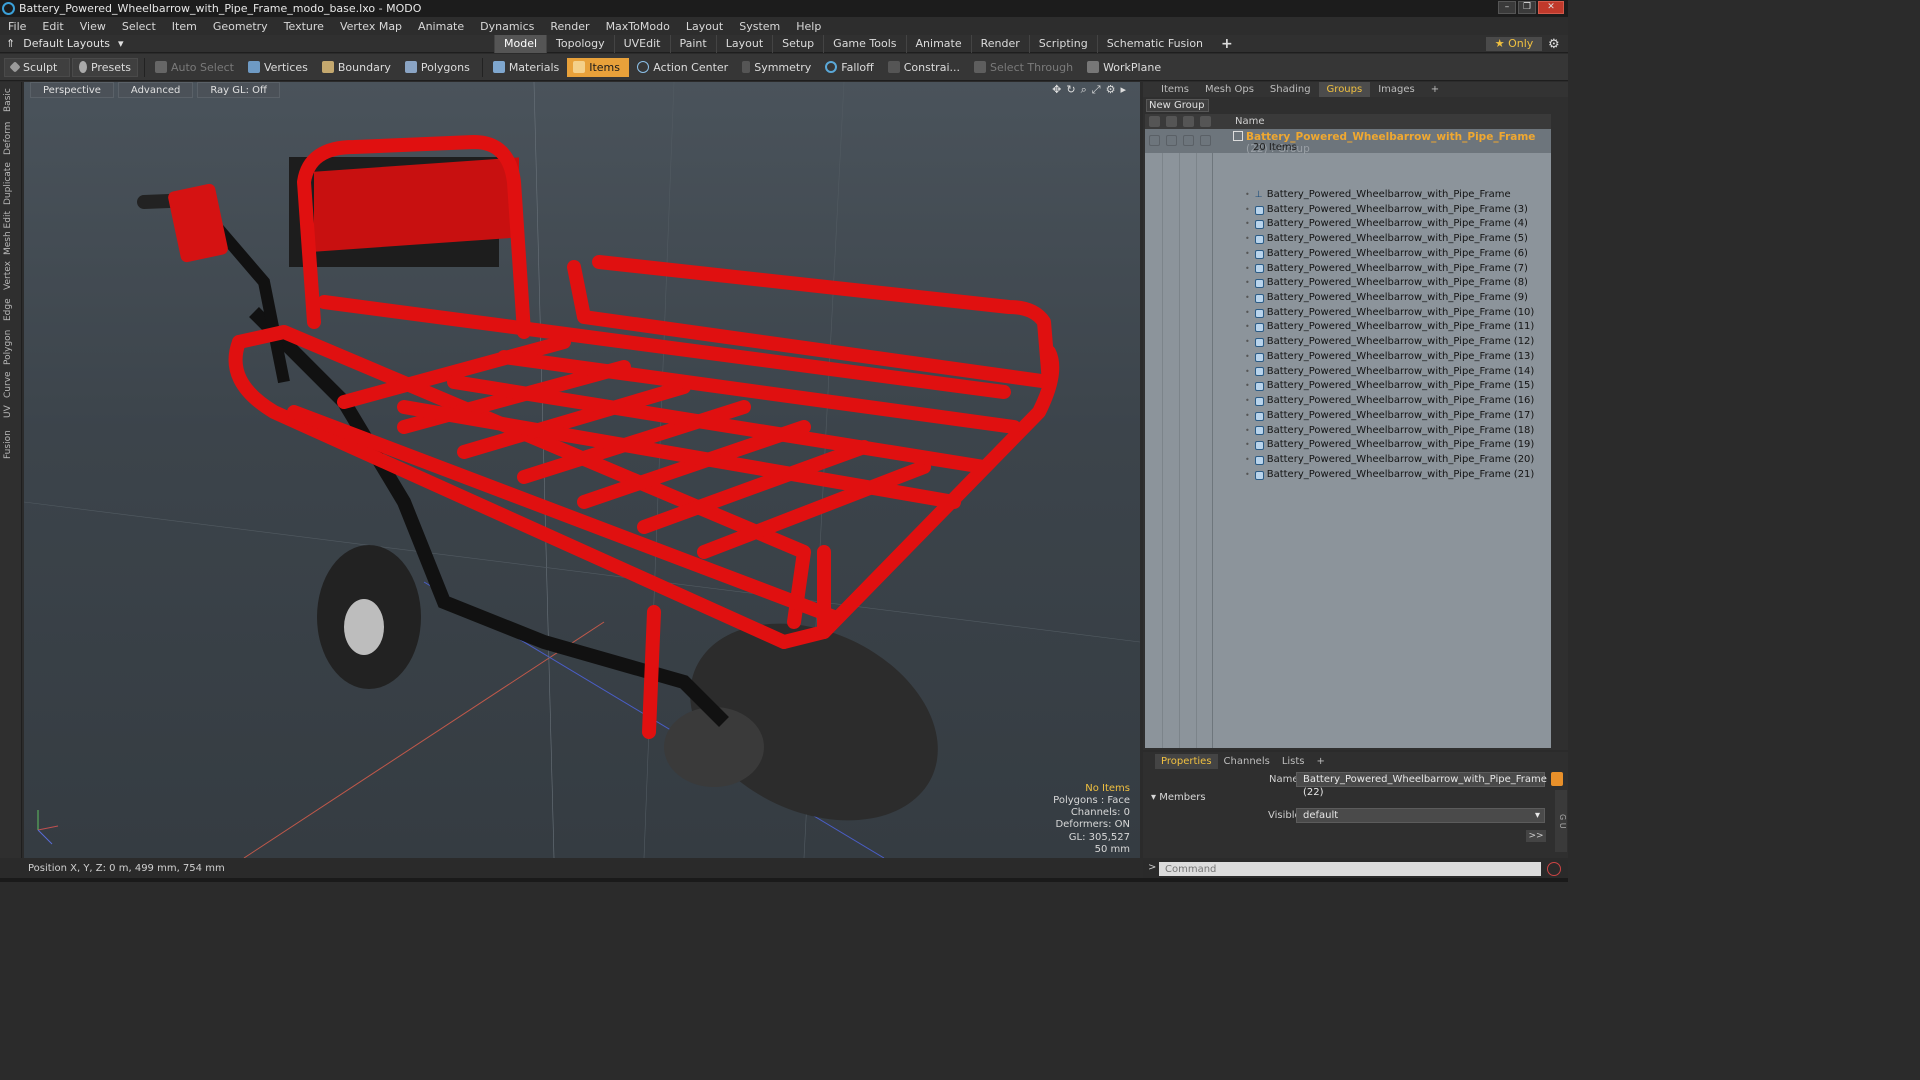 The width and height of the screenshot is (1920, 1080). What do you see at coordinates (1554, 869) in the screenshot?
I see `stop-icon` at bounding box center [1554, 869].